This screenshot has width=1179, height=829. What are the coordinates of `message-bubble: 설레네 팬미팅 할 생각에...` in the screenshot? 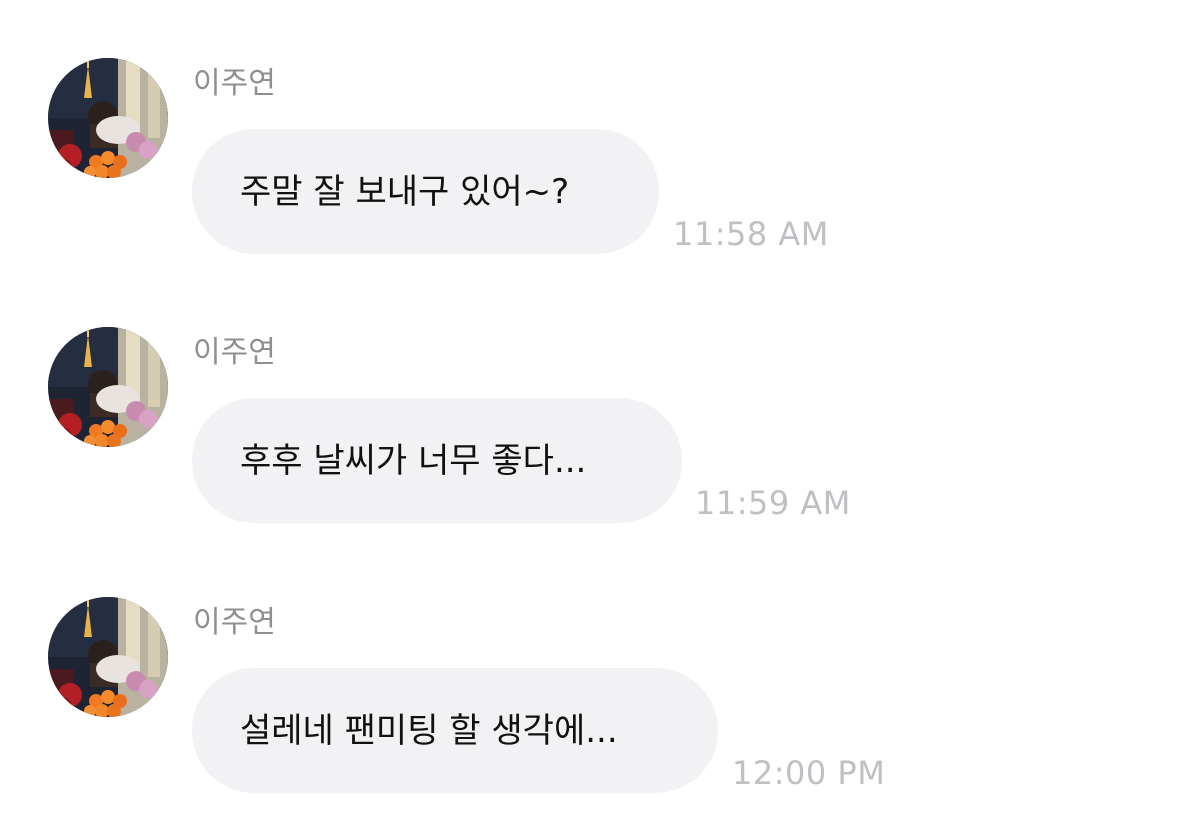 It's located at (455, 730).